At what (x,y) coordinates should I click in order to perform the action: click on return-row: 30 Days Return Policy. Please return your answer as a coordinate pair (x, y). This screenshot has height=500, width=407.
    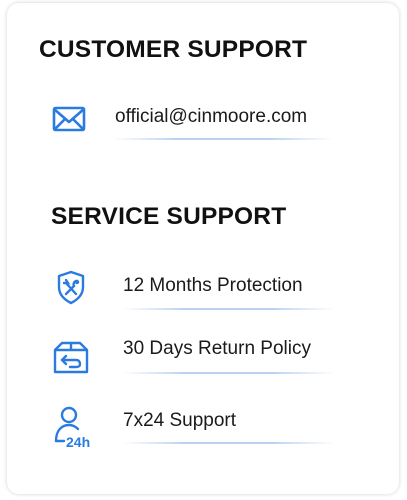
    Looking at the image, I should click on (203, 353).